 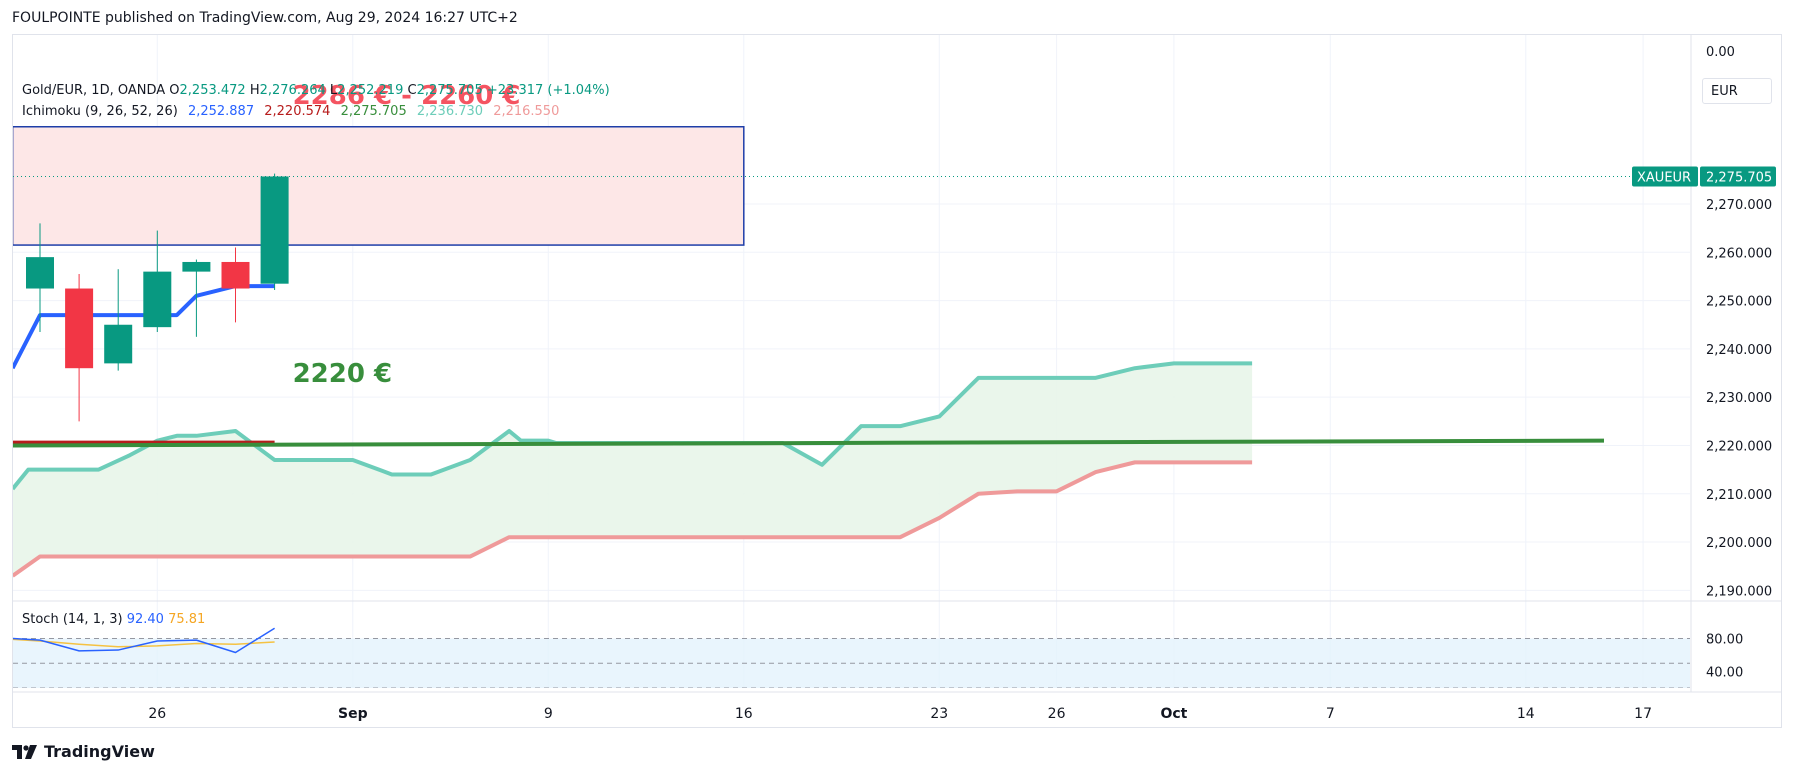 What do you see at coordinates (24, 751) in the screenshot?
I see `tradingview-logo-icon` at bounding box center [24, 751].